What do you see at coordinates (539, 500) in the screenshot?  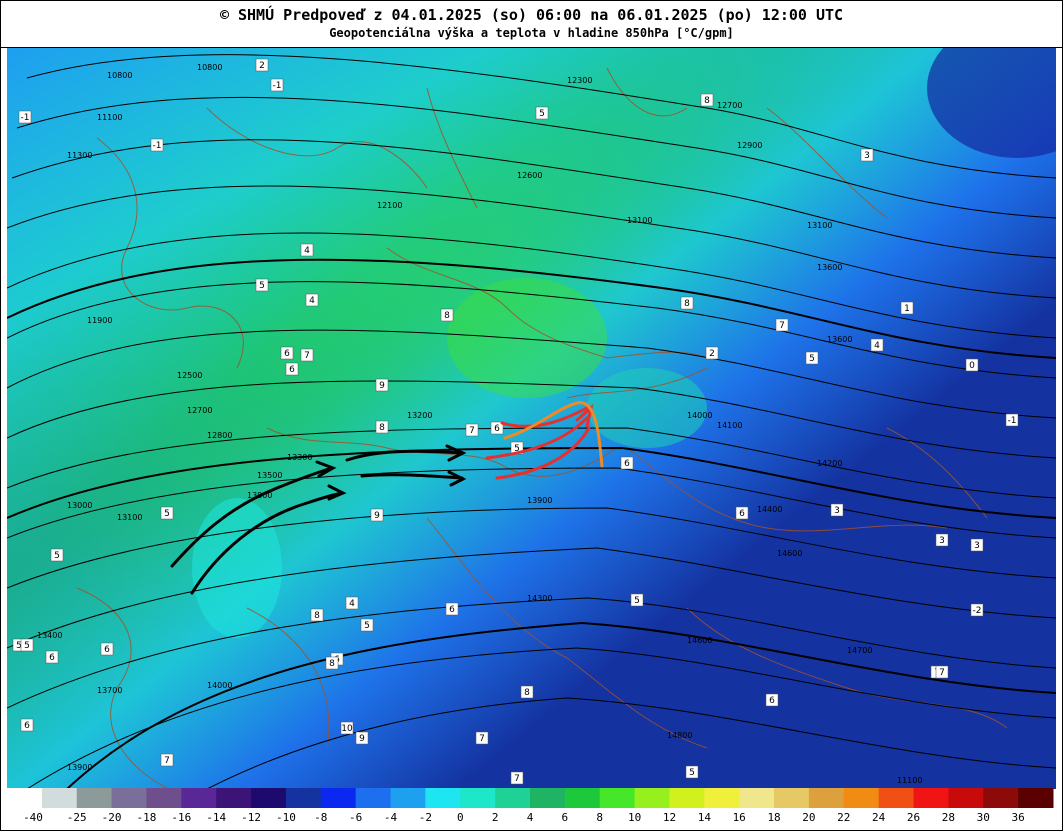 I see `contour-label: 13900` at bounding box center [539, 500].